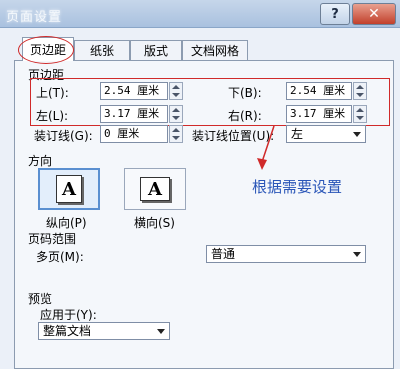 The image size is (400, 369). What do you see at coordinates (176, 114) in the screenshot?
I see `left-margin-spinner` at bounding box center [176, 114].